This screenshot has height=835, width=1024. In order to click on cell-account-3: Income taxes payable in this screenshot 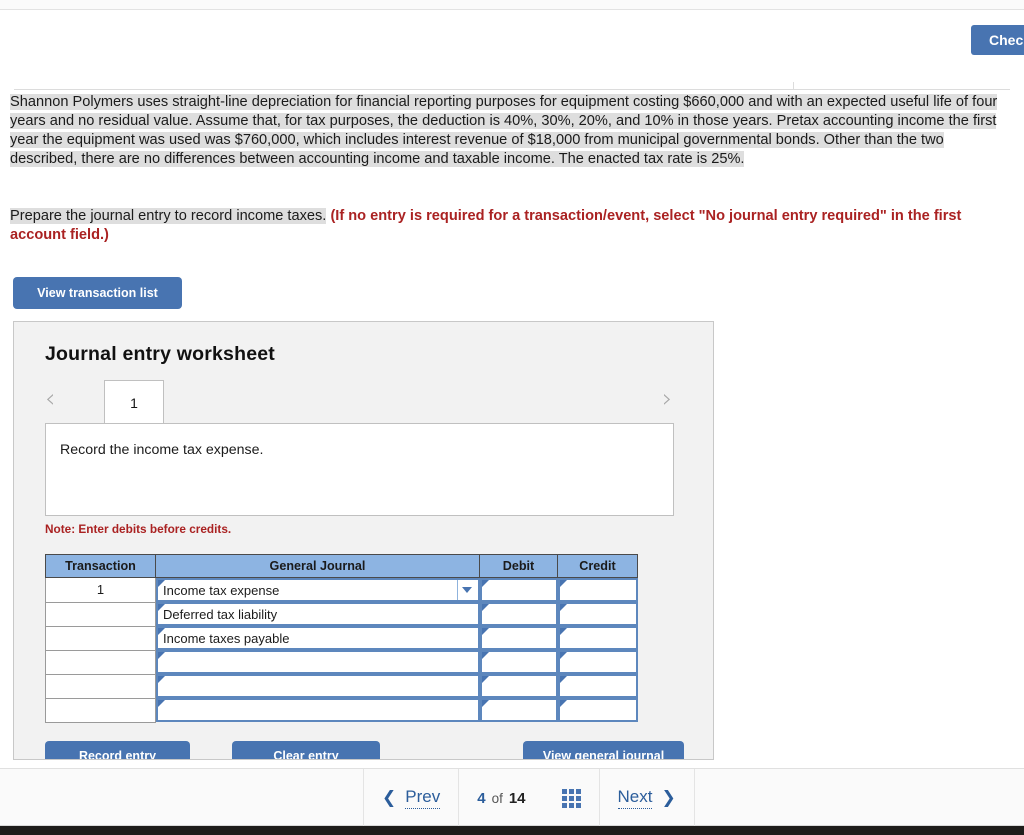, I will do `click(317, 638)`.